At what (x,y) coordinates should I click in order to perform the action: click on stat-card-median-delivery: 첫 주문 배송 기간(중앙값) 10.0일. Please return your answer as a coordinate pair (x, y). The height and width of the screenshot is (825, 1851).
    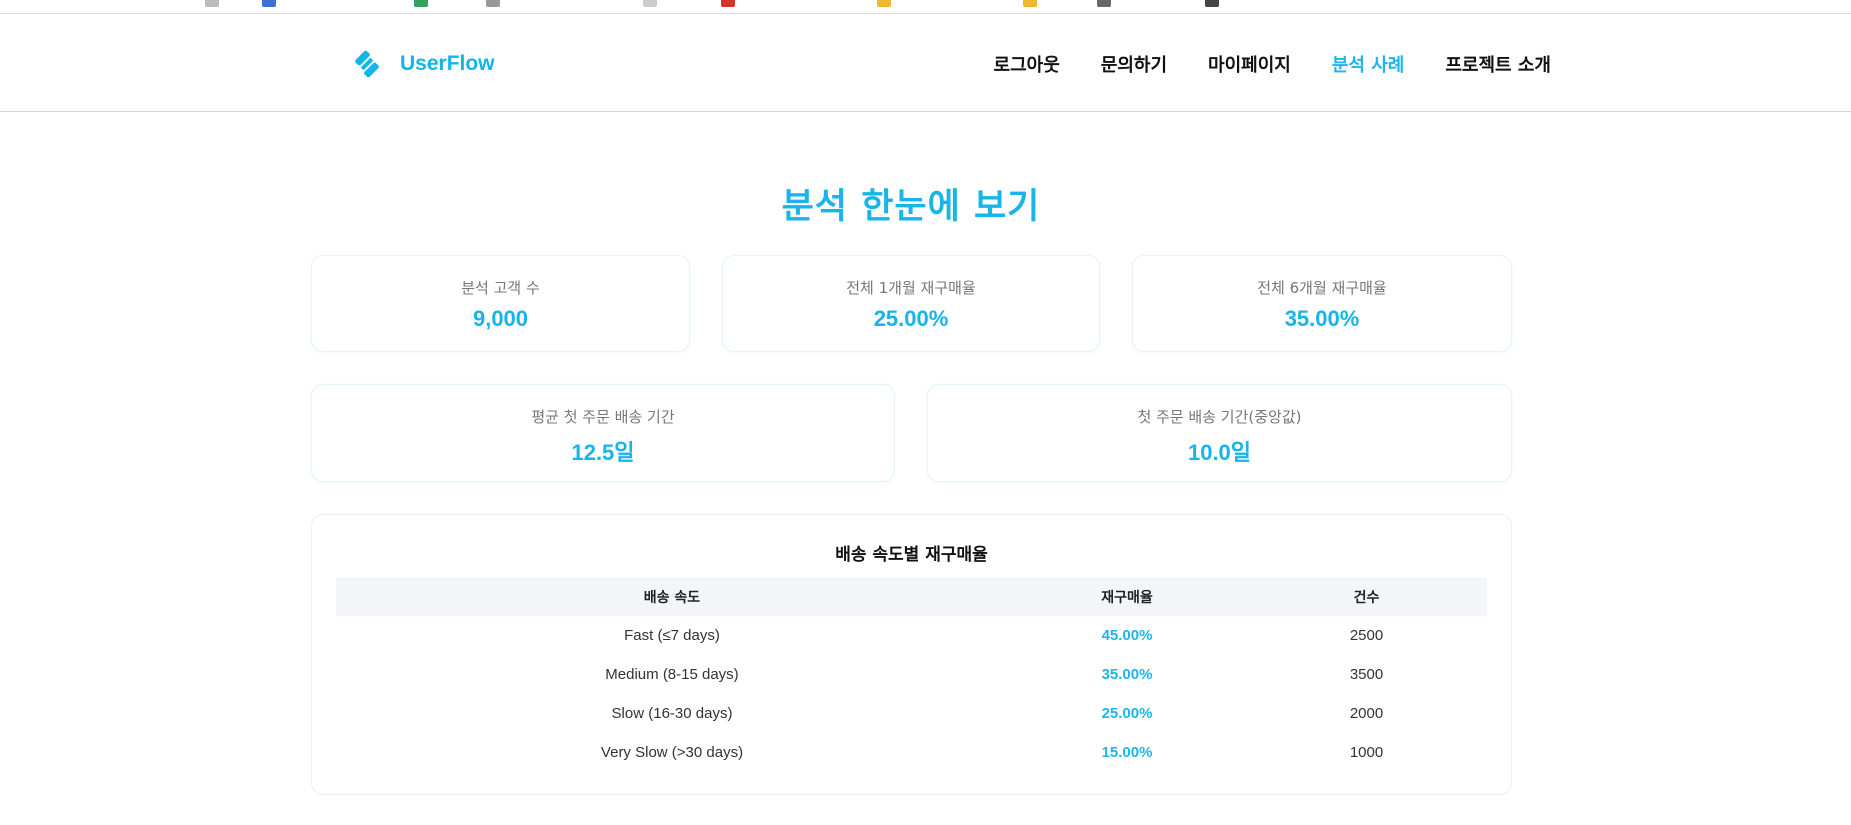
    Looking at the image, I should click on (1219, 433).